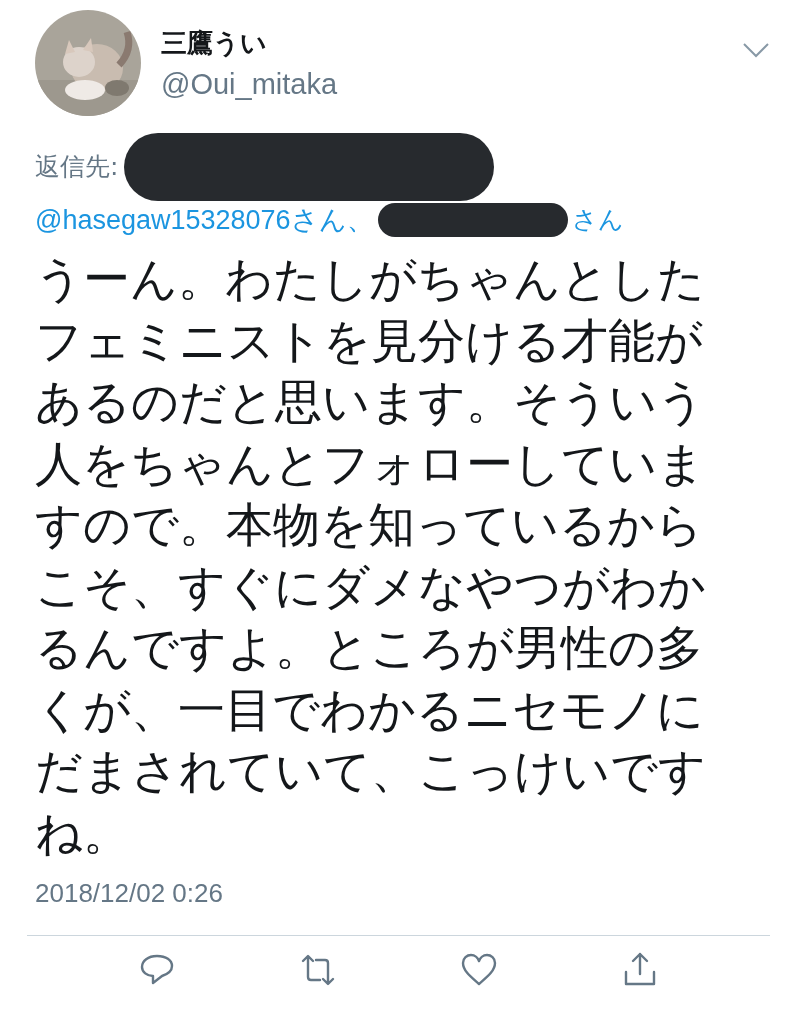 Image resolution: width=796 pixels, height=1024 pixels. What do you see at coordinates (756, 50) in the screenshot?
I see `chevron-down-icon` at bounding box center [756, 50].